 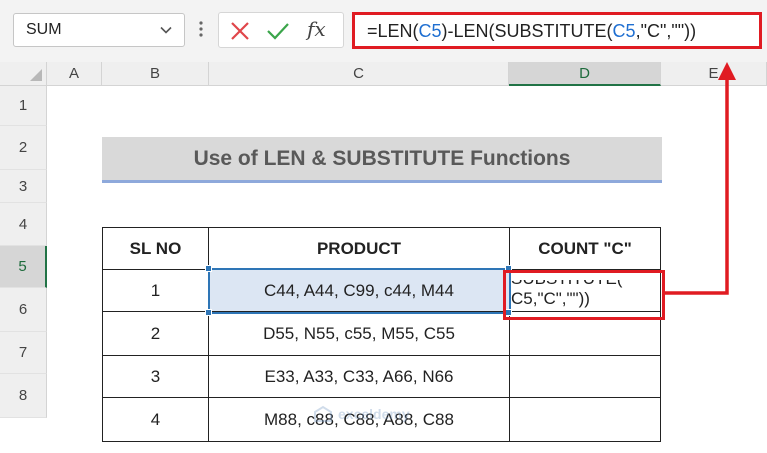 I want to click on table-cell-product: E33, A33, C33, A66, N66, so click(x=359, y=376).